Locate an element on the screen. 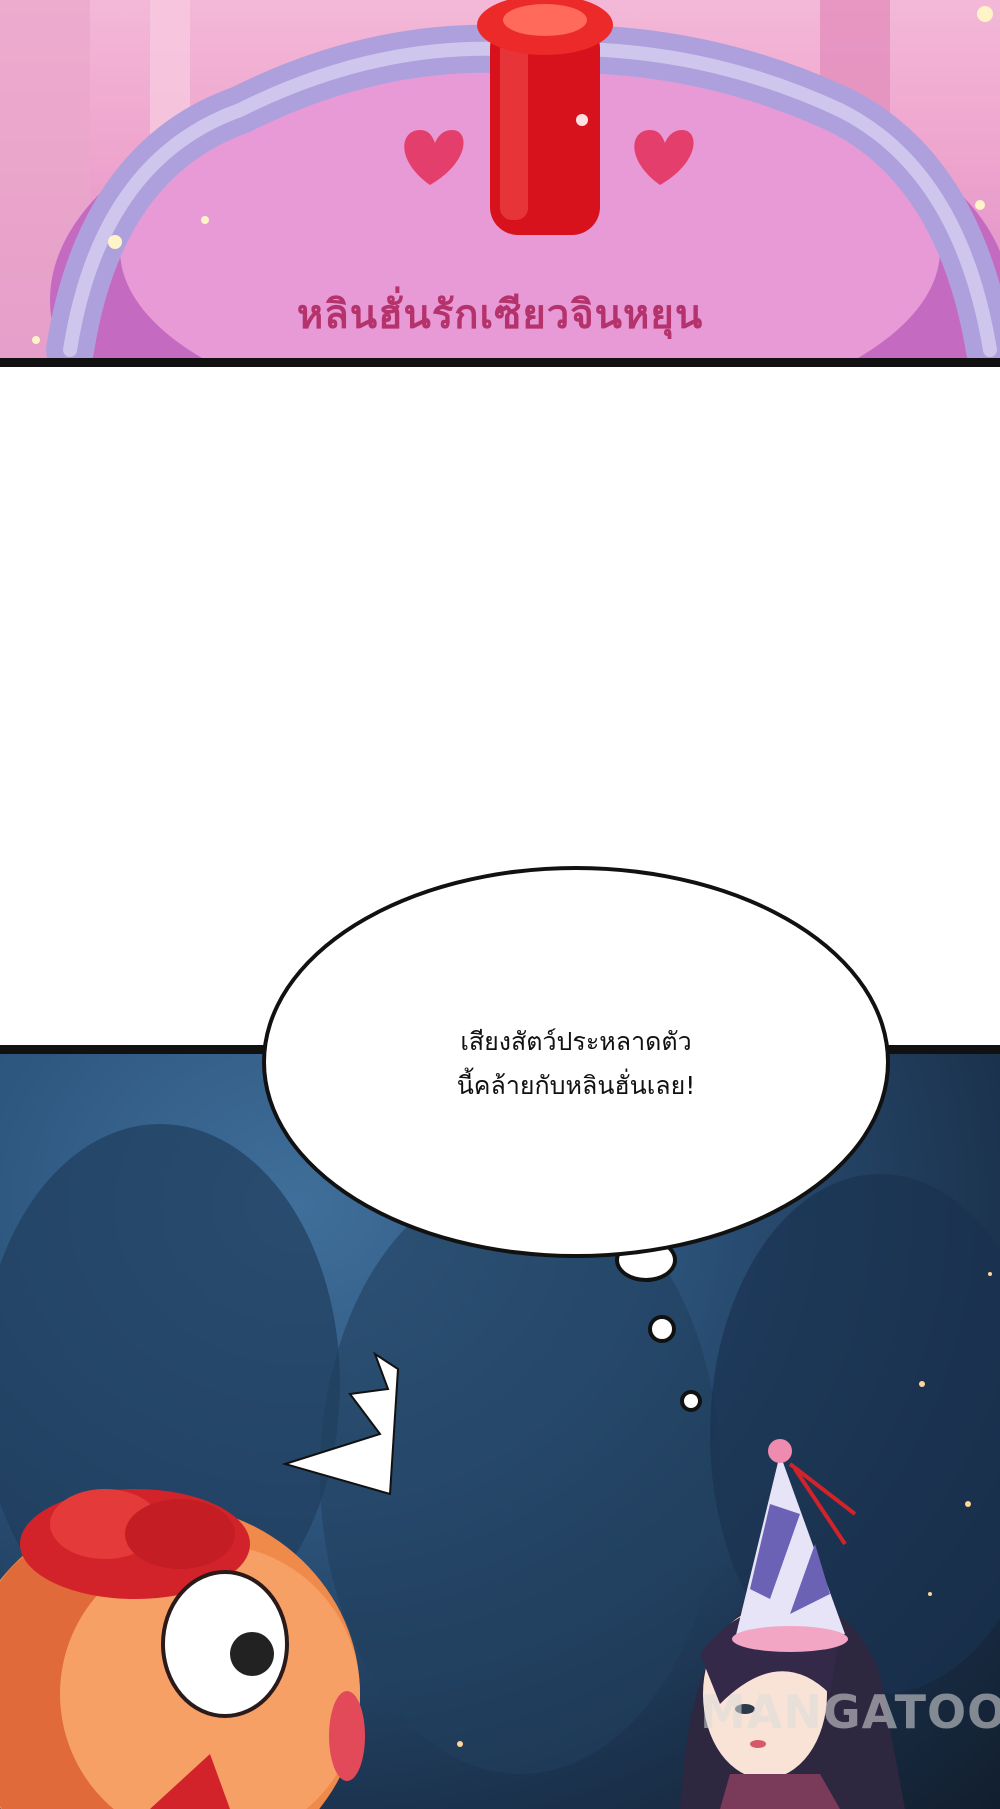  thought-dot-medium is located at coordinates (662, 1329).